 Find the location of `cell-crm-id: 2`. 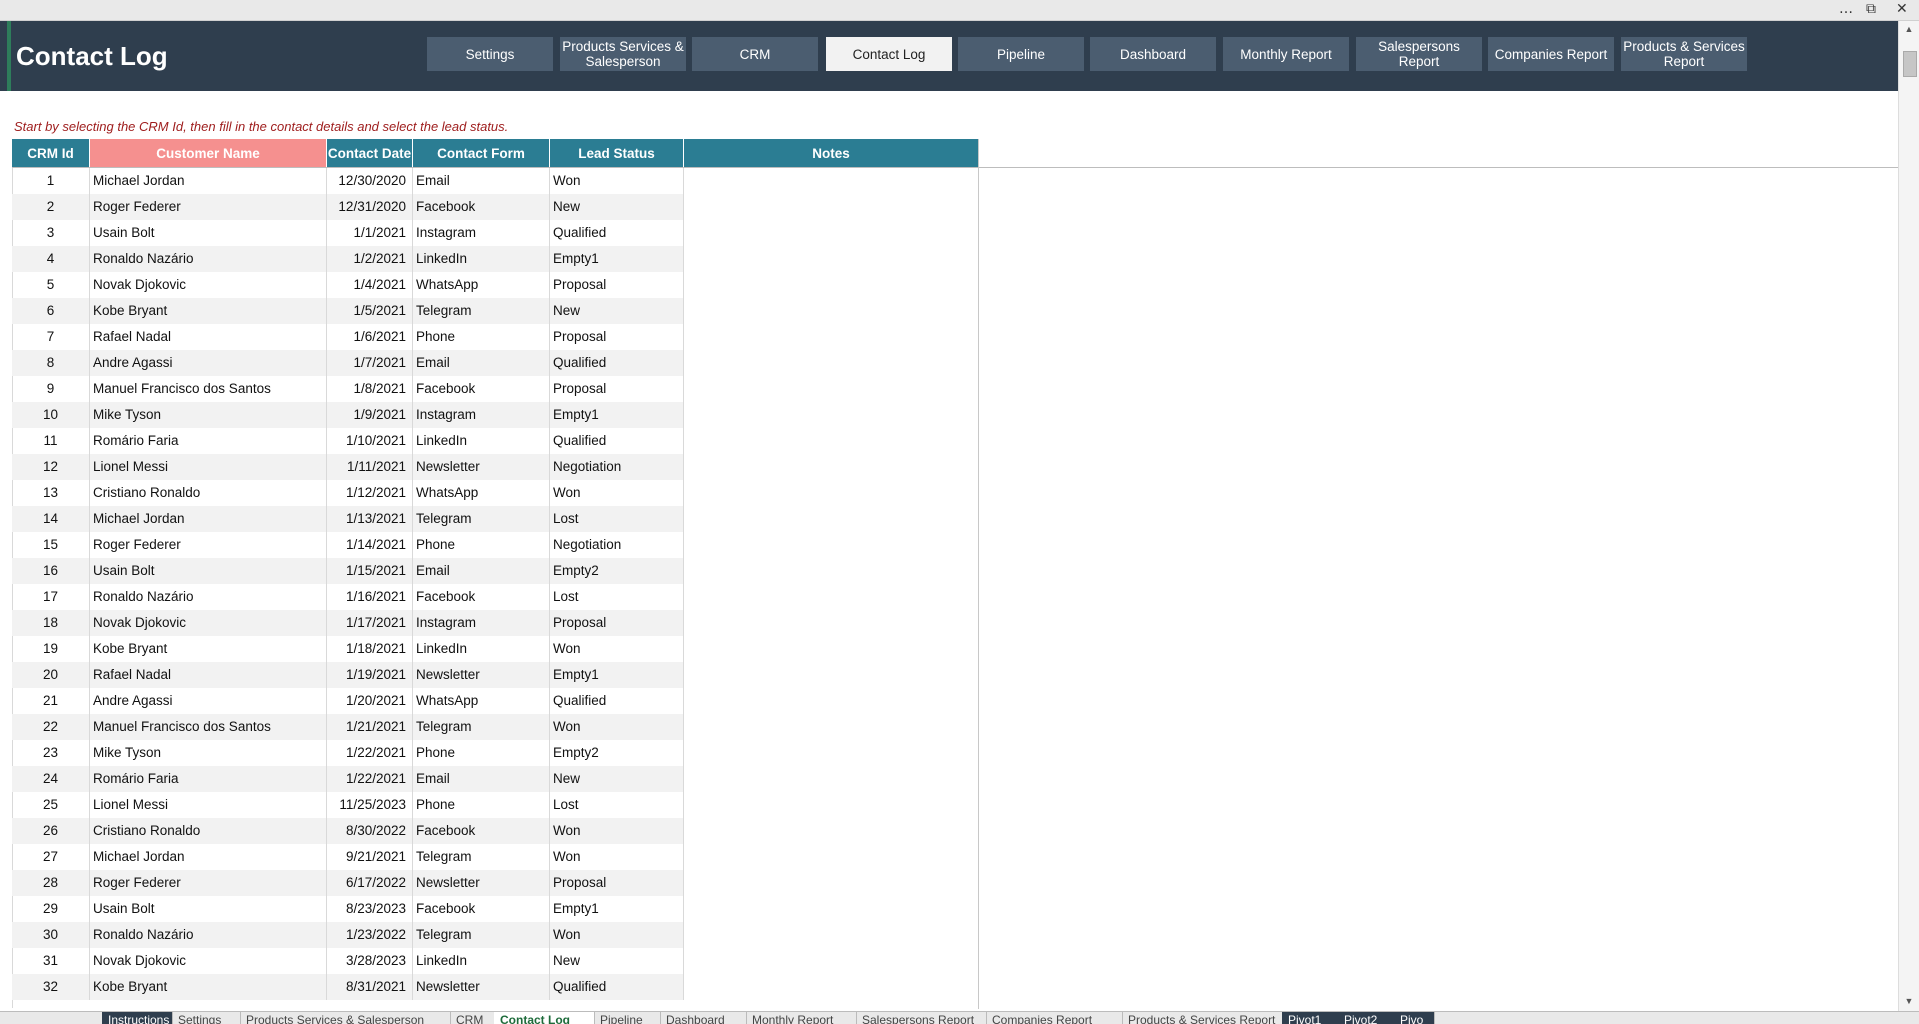

cell-crm-id: 2 is located at coordinates (51, 207).